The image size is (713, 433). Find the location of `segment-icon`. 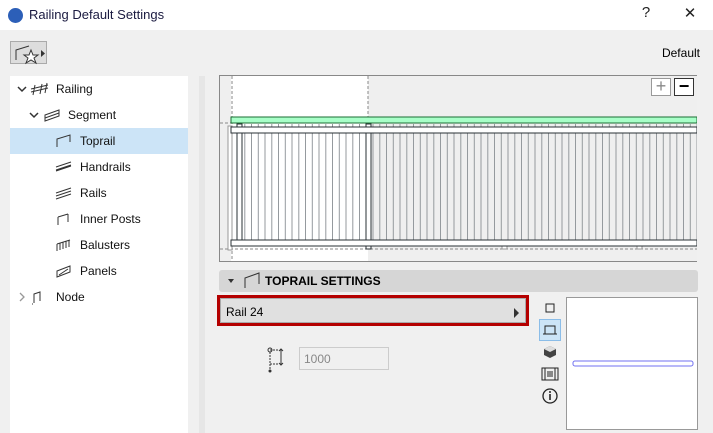

segment-icon is located at coordinates (52, 115).